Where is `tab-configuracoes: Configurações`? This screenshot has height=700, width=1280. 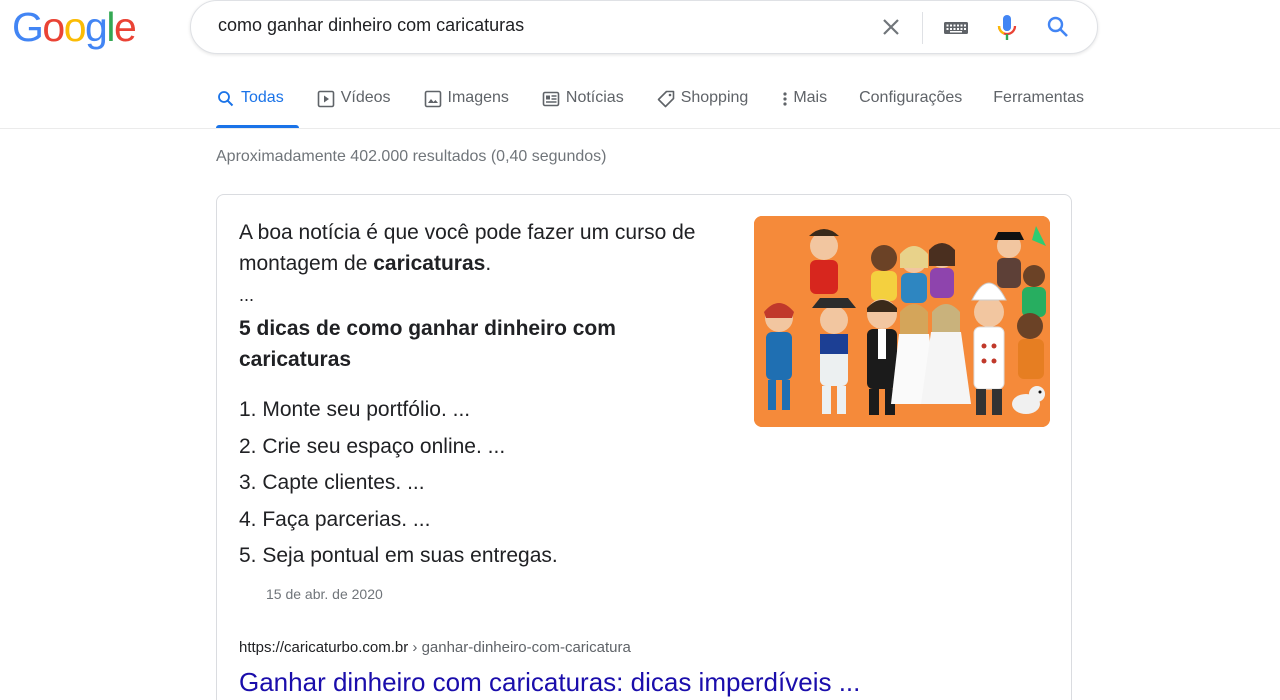
tab-configuracoes: Configurações is located at coordinates (910, 106).